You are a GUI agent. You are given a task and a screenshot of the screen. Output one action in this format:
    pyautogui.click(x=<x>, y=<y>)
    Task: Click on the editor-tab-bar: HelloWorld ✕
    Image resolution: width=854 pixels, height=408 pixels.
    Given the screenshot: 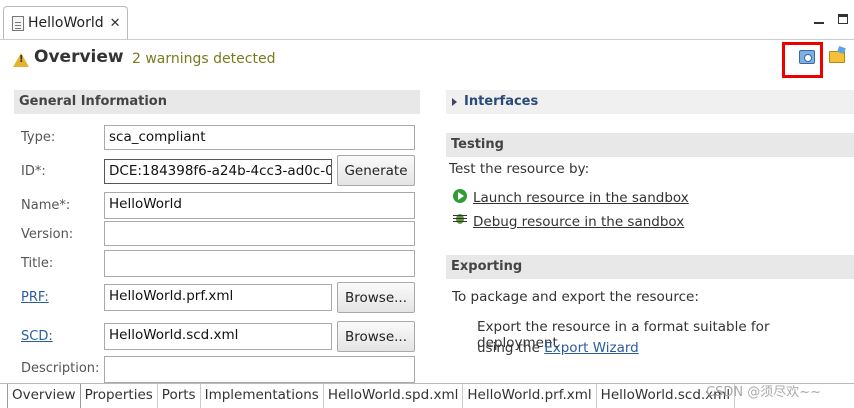 What is the action you would take?
    pyautogui.click(x=427, y=20)
    